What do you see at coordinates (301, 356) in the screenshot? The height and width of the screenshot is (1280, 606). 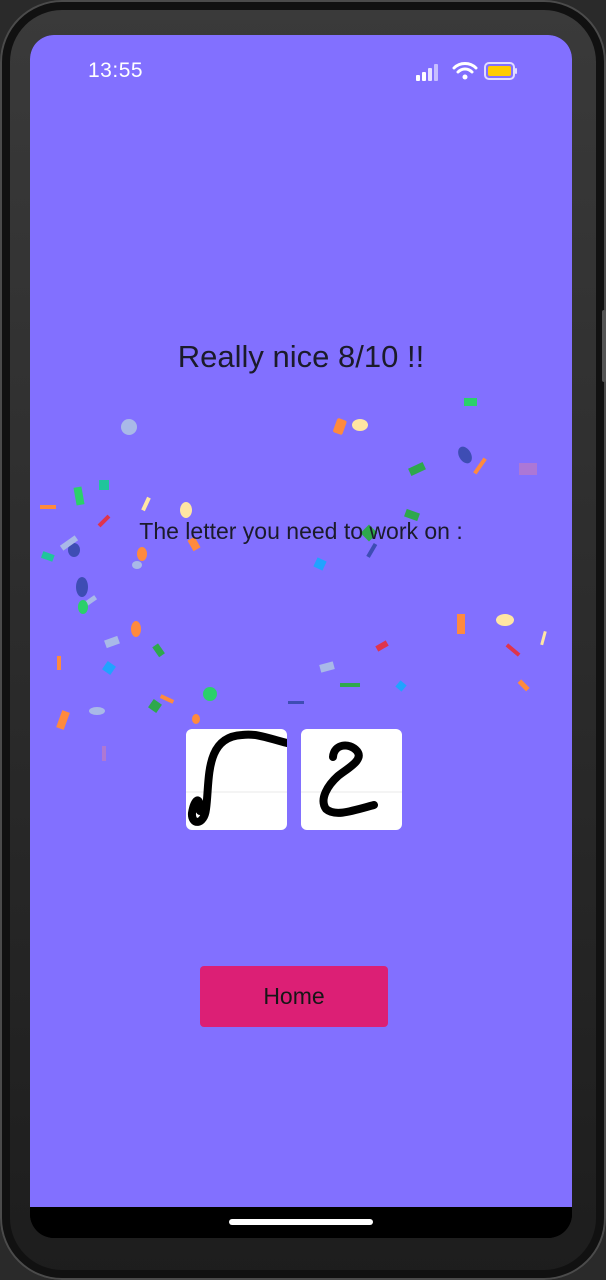 I see `score-title: Really nice 8/10 !!` at bounding box center [301, 356].